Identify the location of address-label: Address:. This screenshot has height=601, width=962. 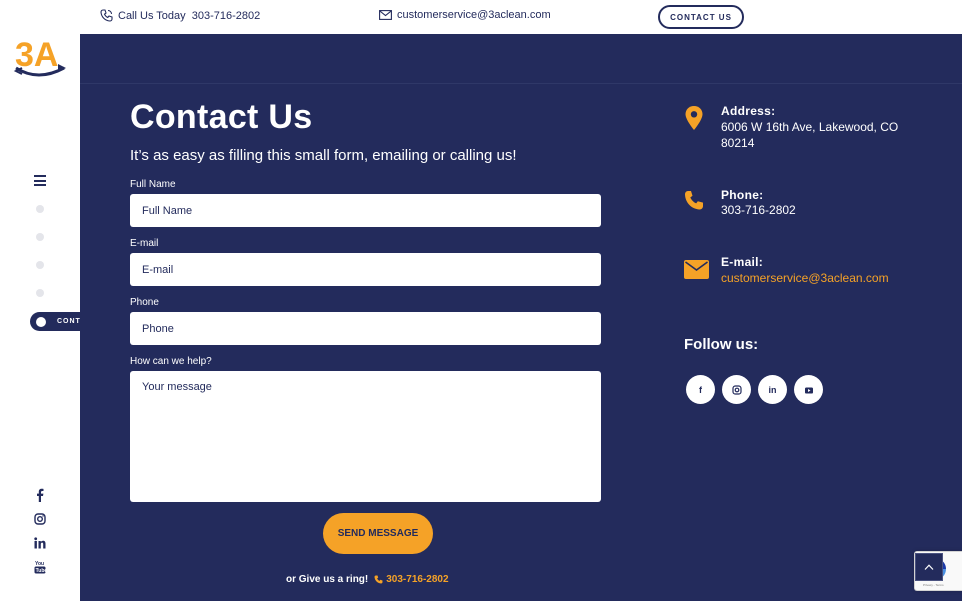
(748, 111).